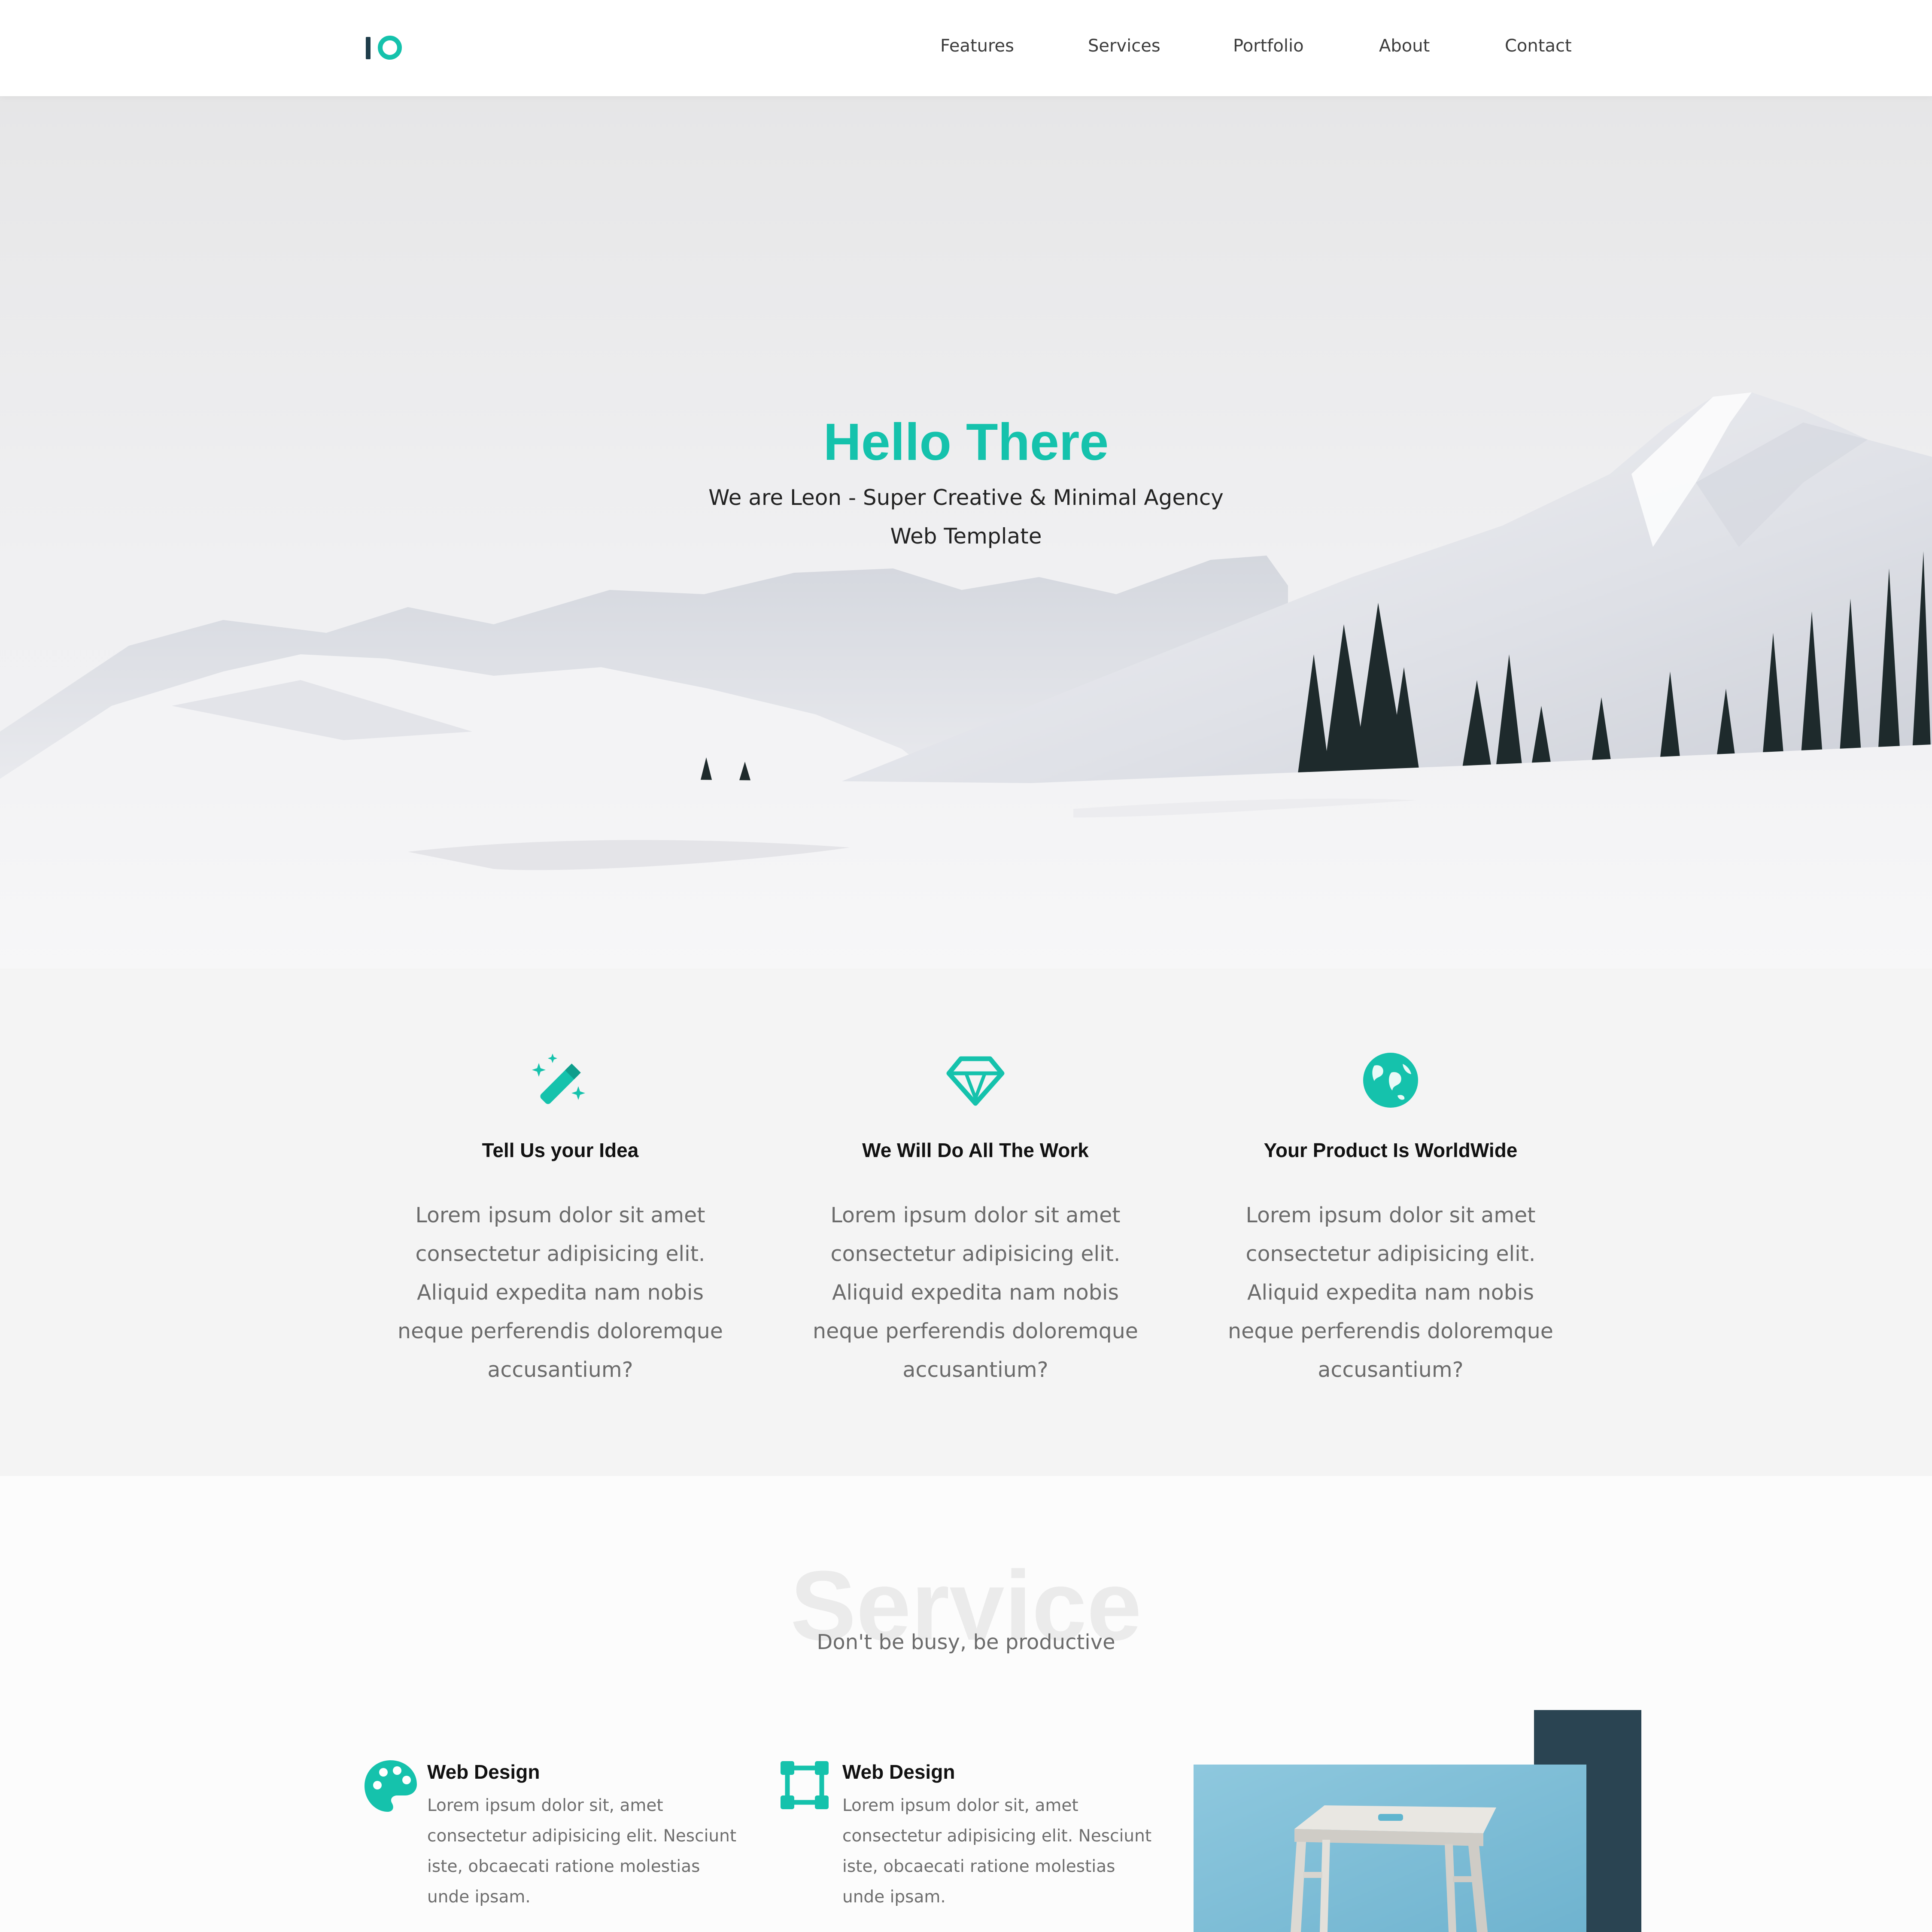 The height and width of the screenshot is (1932, 1932). I want to click on hero-title: Hello There, so click(966, 442).